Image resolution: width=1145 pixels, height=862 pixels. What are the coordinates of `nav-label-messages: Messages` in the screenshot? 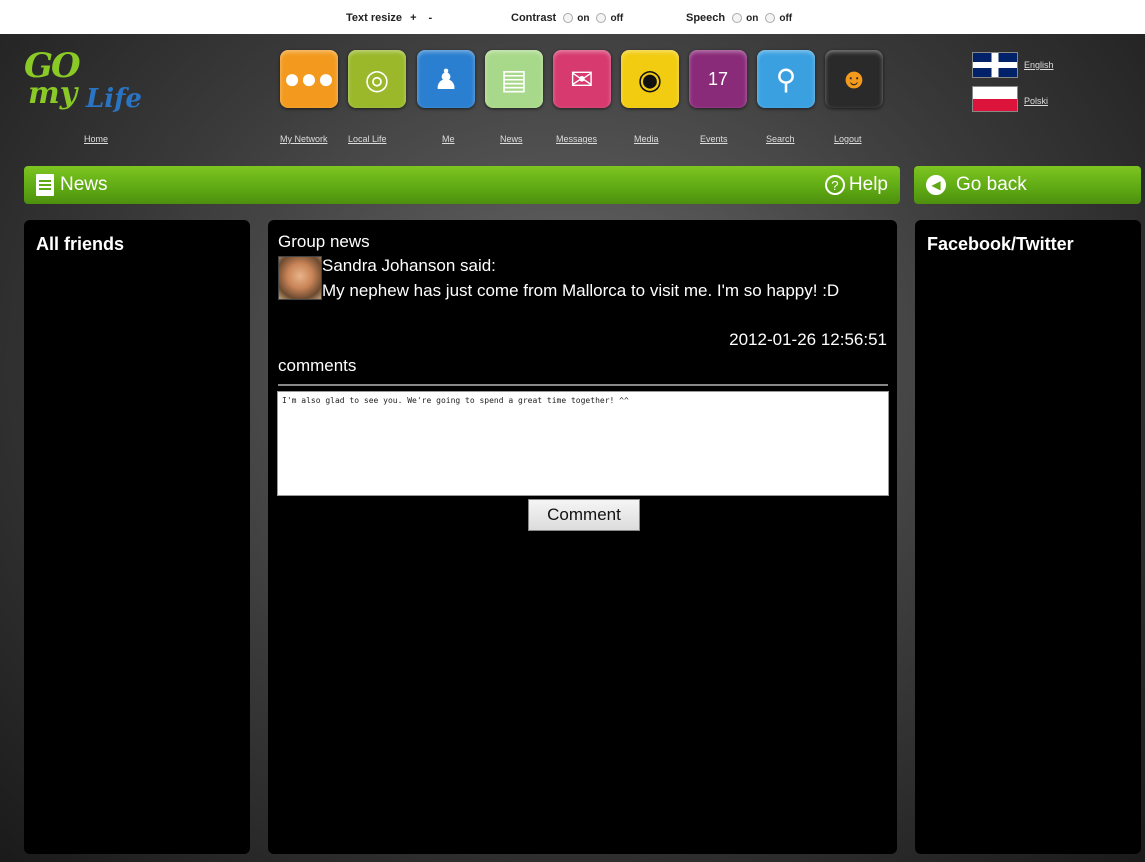 It's located at (576, 139).